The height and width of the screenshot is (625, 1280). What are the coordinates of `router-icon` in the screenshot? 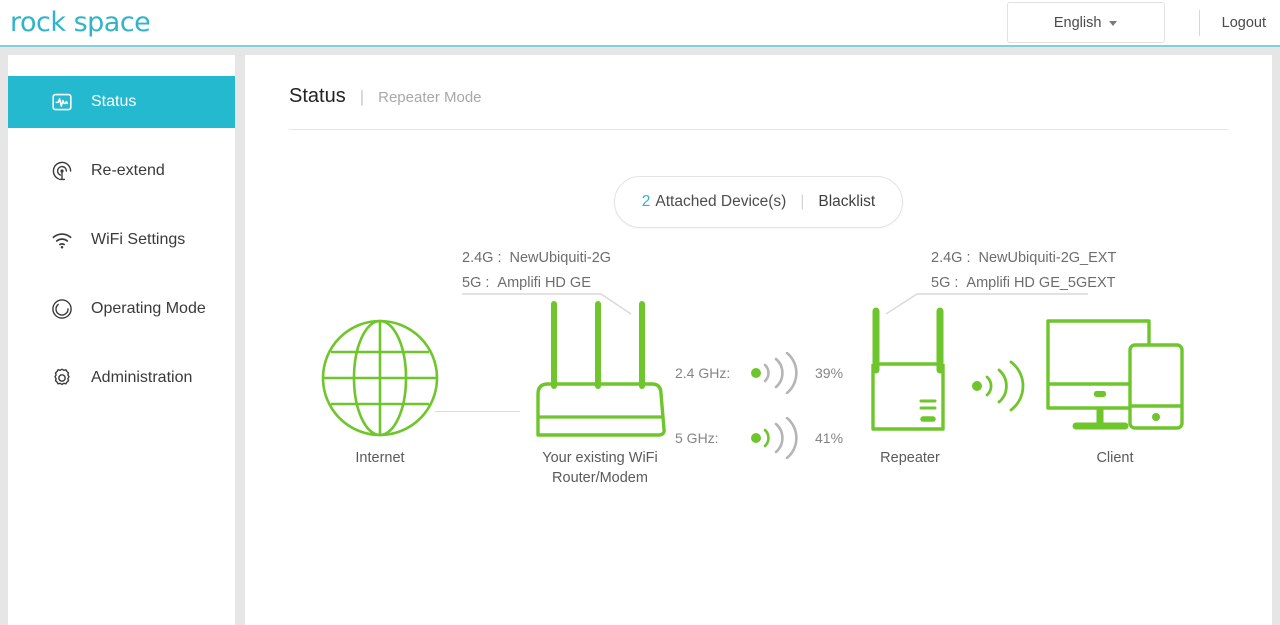 It's located at (601, 369).